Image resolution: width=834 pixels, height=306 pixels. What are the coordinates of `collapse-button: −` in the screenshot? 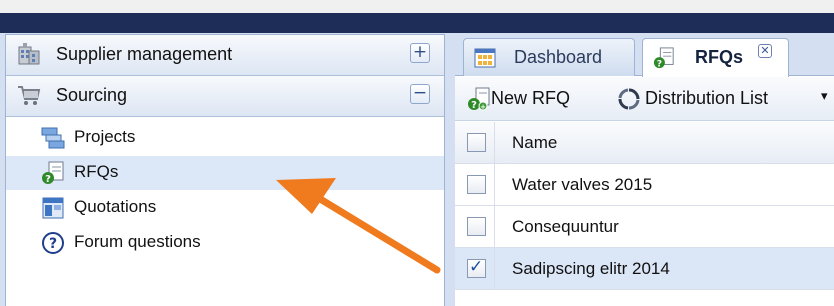 It's located at (420, 94).